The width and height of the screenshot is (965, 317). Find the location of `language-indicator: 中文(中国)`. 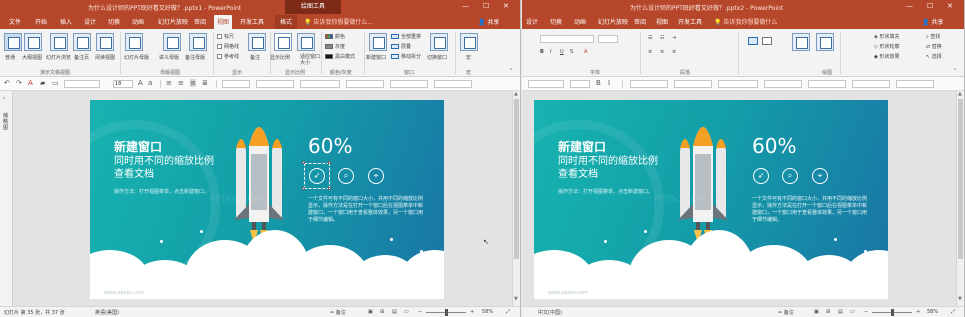

language-indicator: 中文(中国) is located at coordinates (550, 312).